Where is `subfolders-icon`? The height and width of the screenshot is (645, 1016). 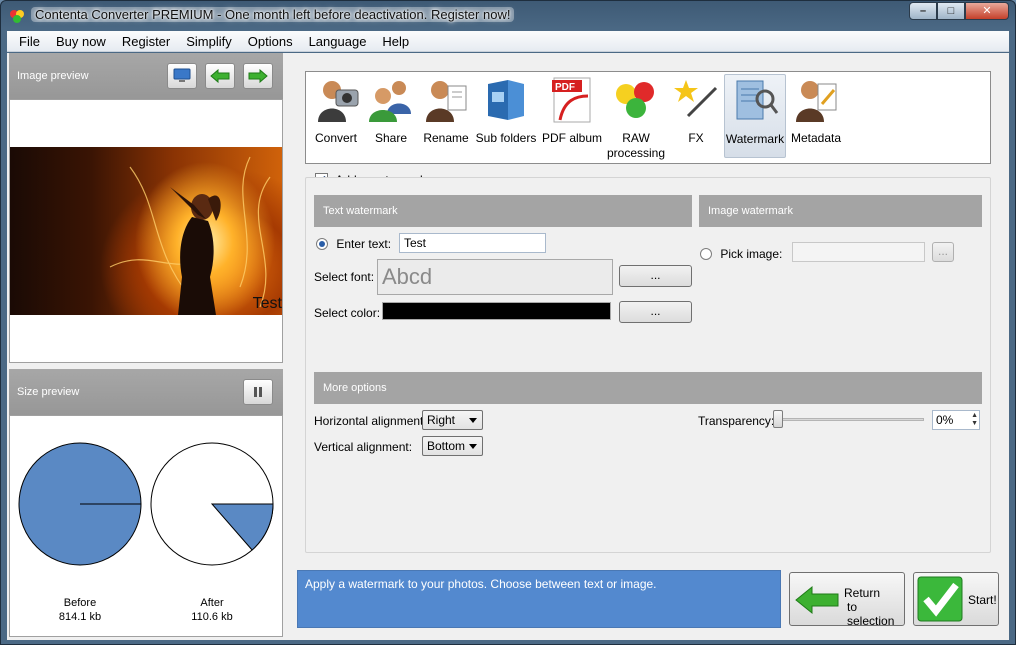
subfolders-icon is located at coordinates (506, 100).